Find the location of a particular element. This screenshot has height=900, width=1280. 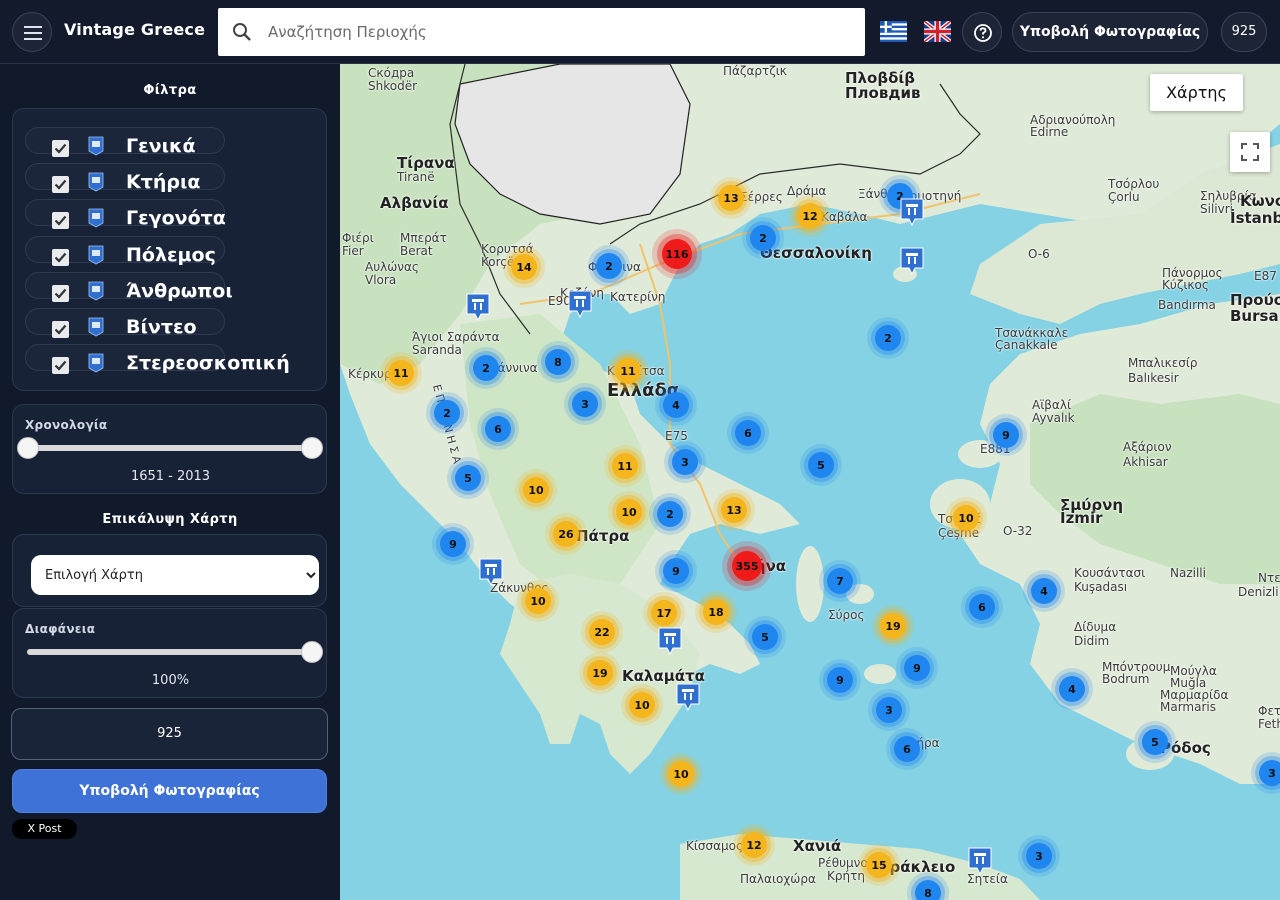

map-cluster: 26 is located at coordinates (566, 534).